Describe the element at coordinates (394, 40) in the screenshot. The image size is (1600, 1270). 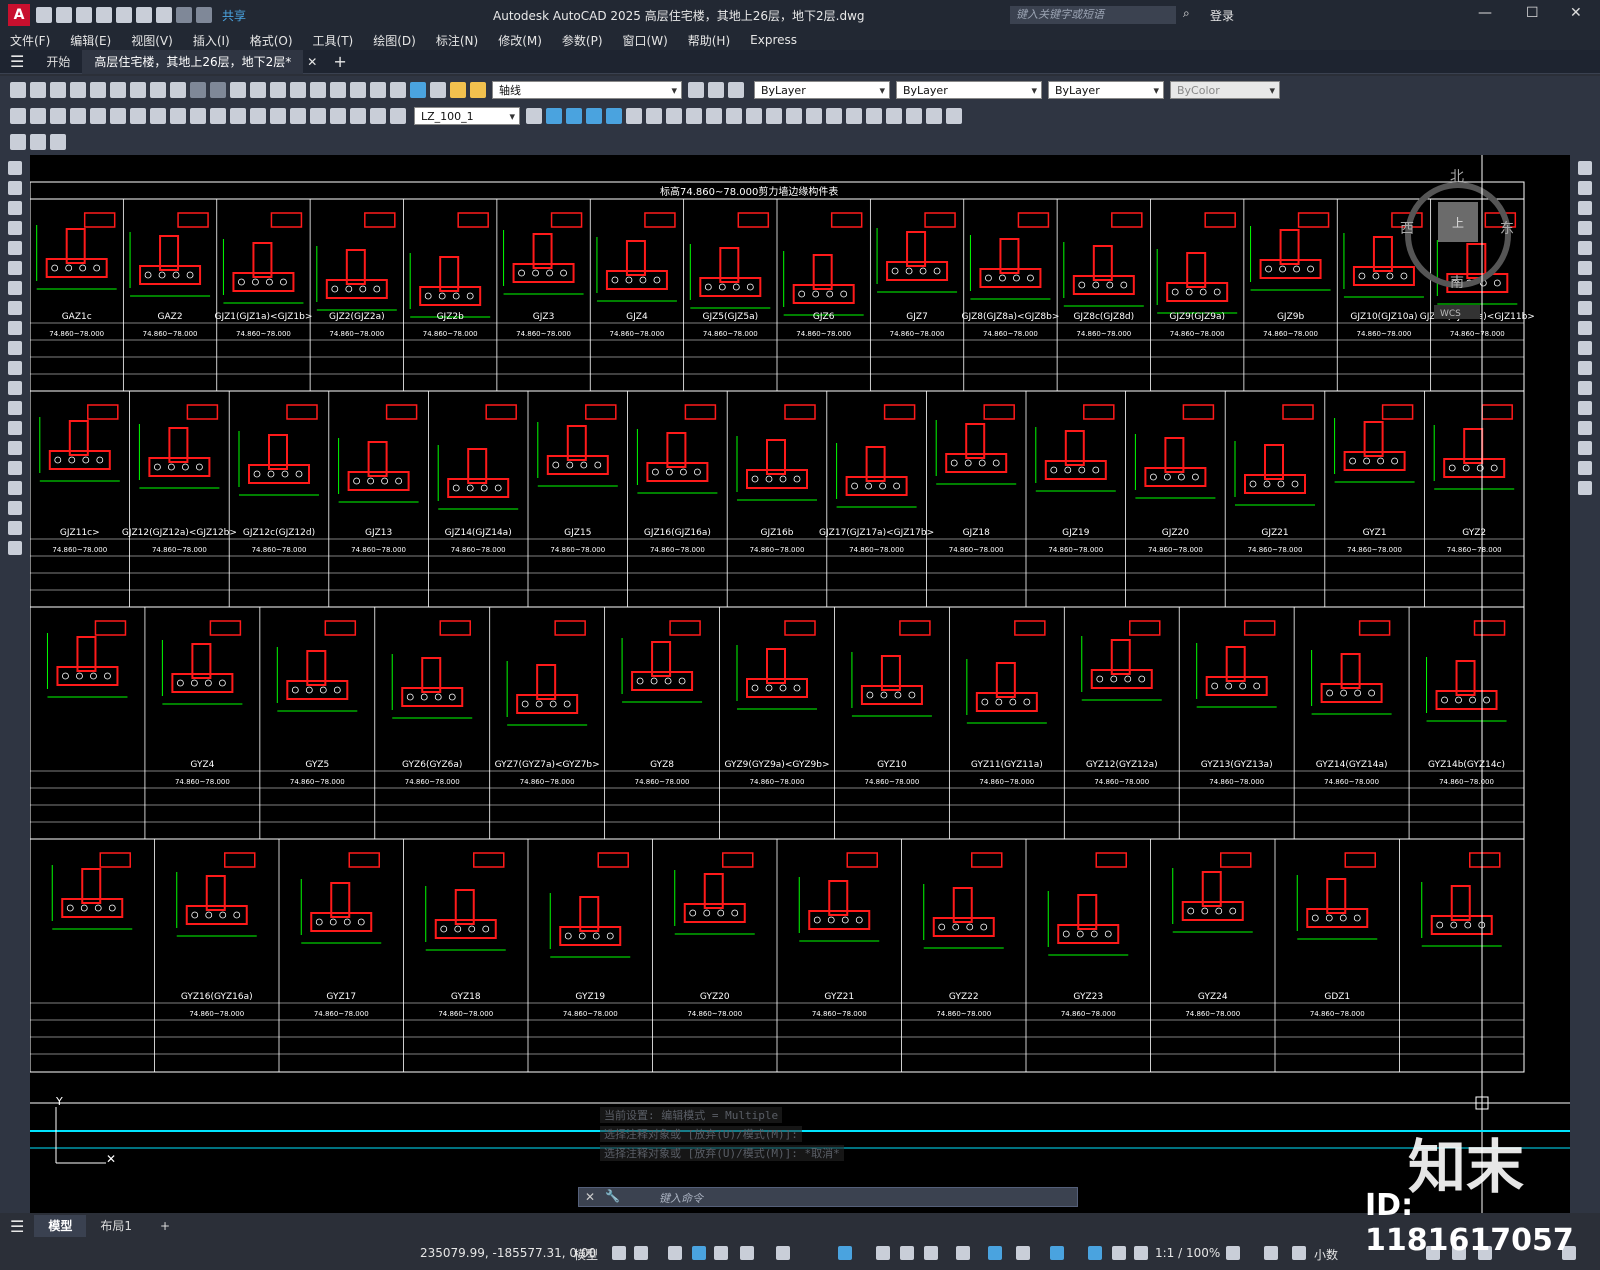
I see `menu-draw: 绘图(D)` at that location.